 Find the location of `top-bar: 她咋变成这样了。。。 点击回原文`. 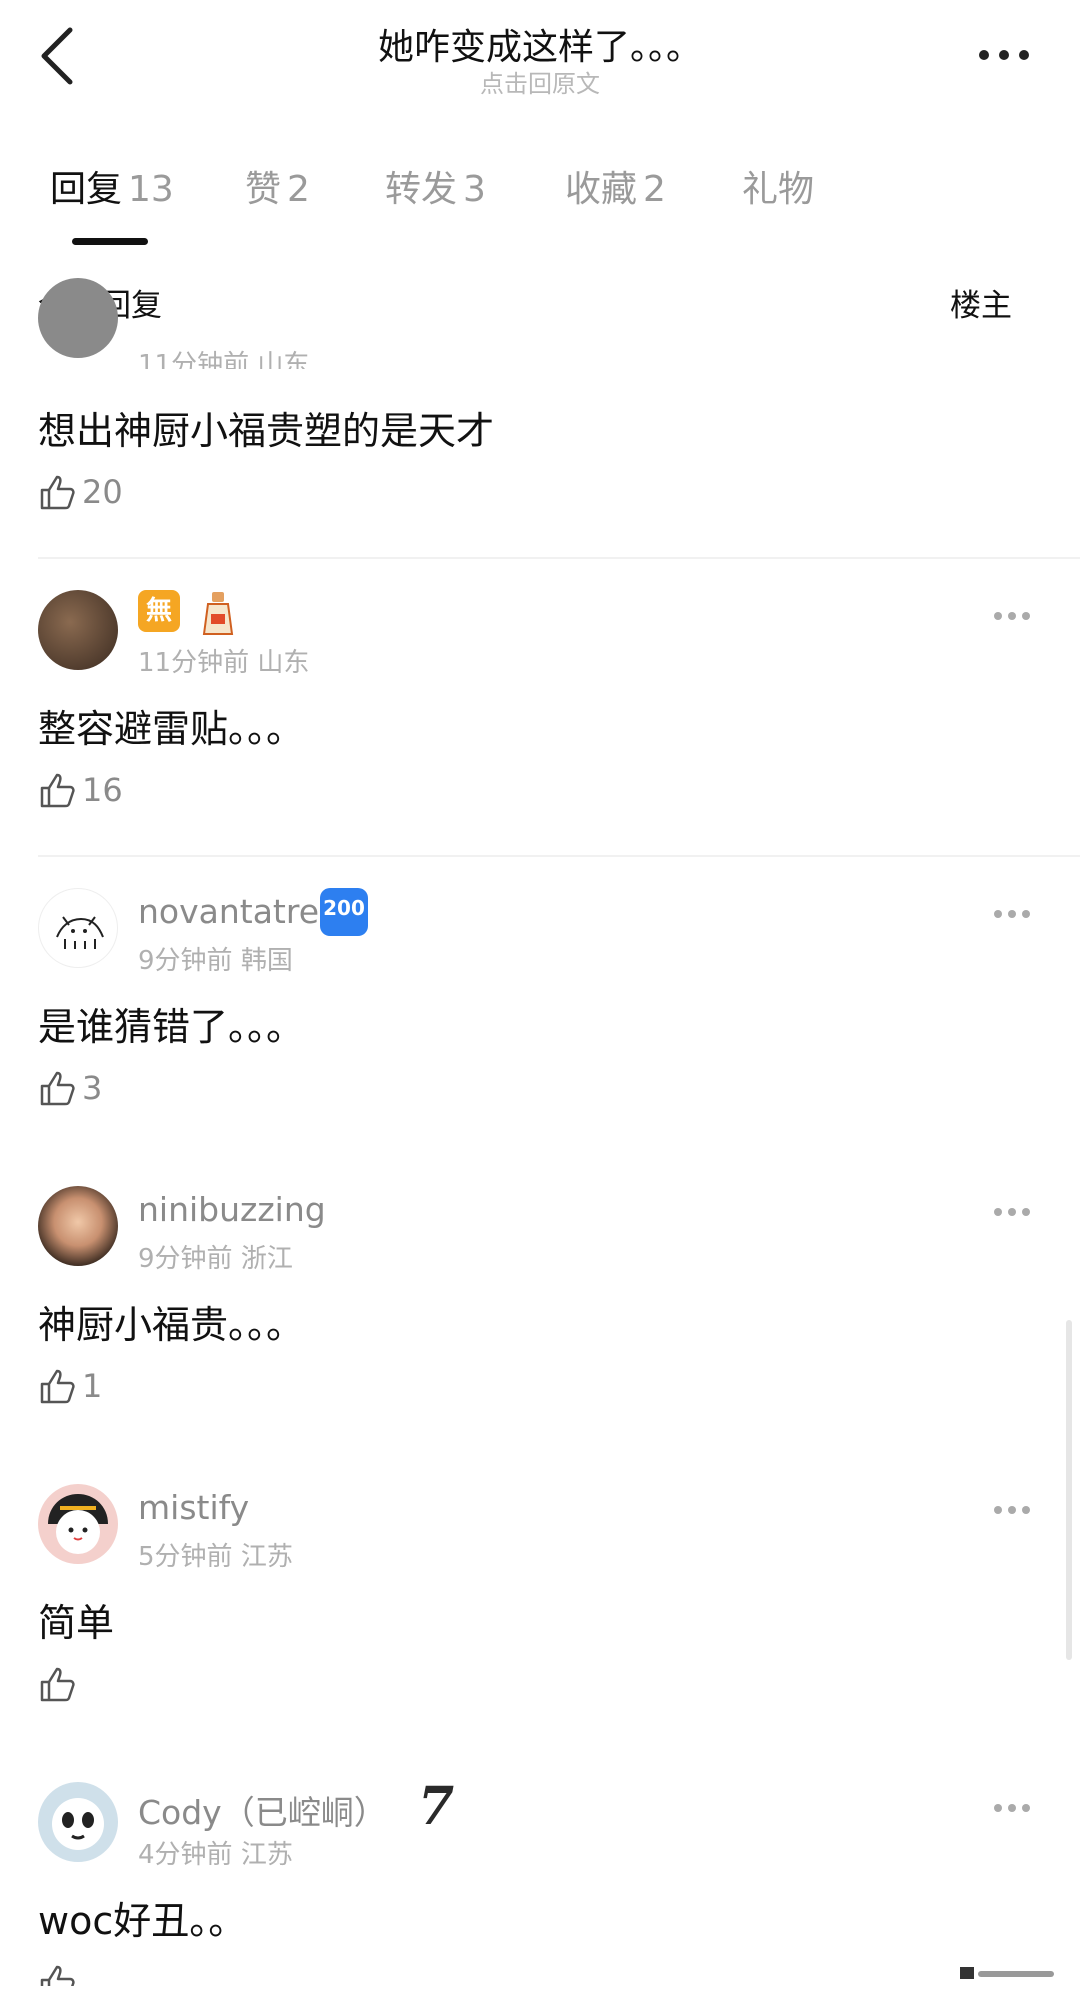

top-bar: 她咋变成这样了。。。 点击回原文 is located at coordinates (540, 60).